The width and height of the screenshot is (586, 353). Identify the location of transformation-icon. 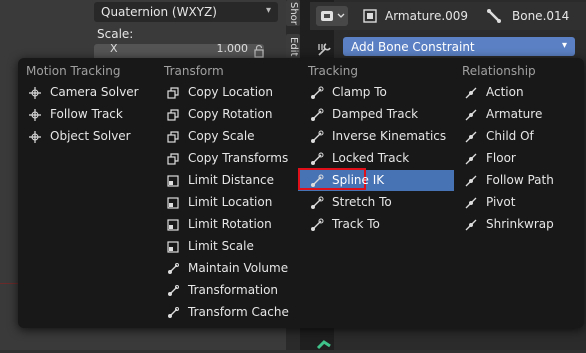
(173, 290).